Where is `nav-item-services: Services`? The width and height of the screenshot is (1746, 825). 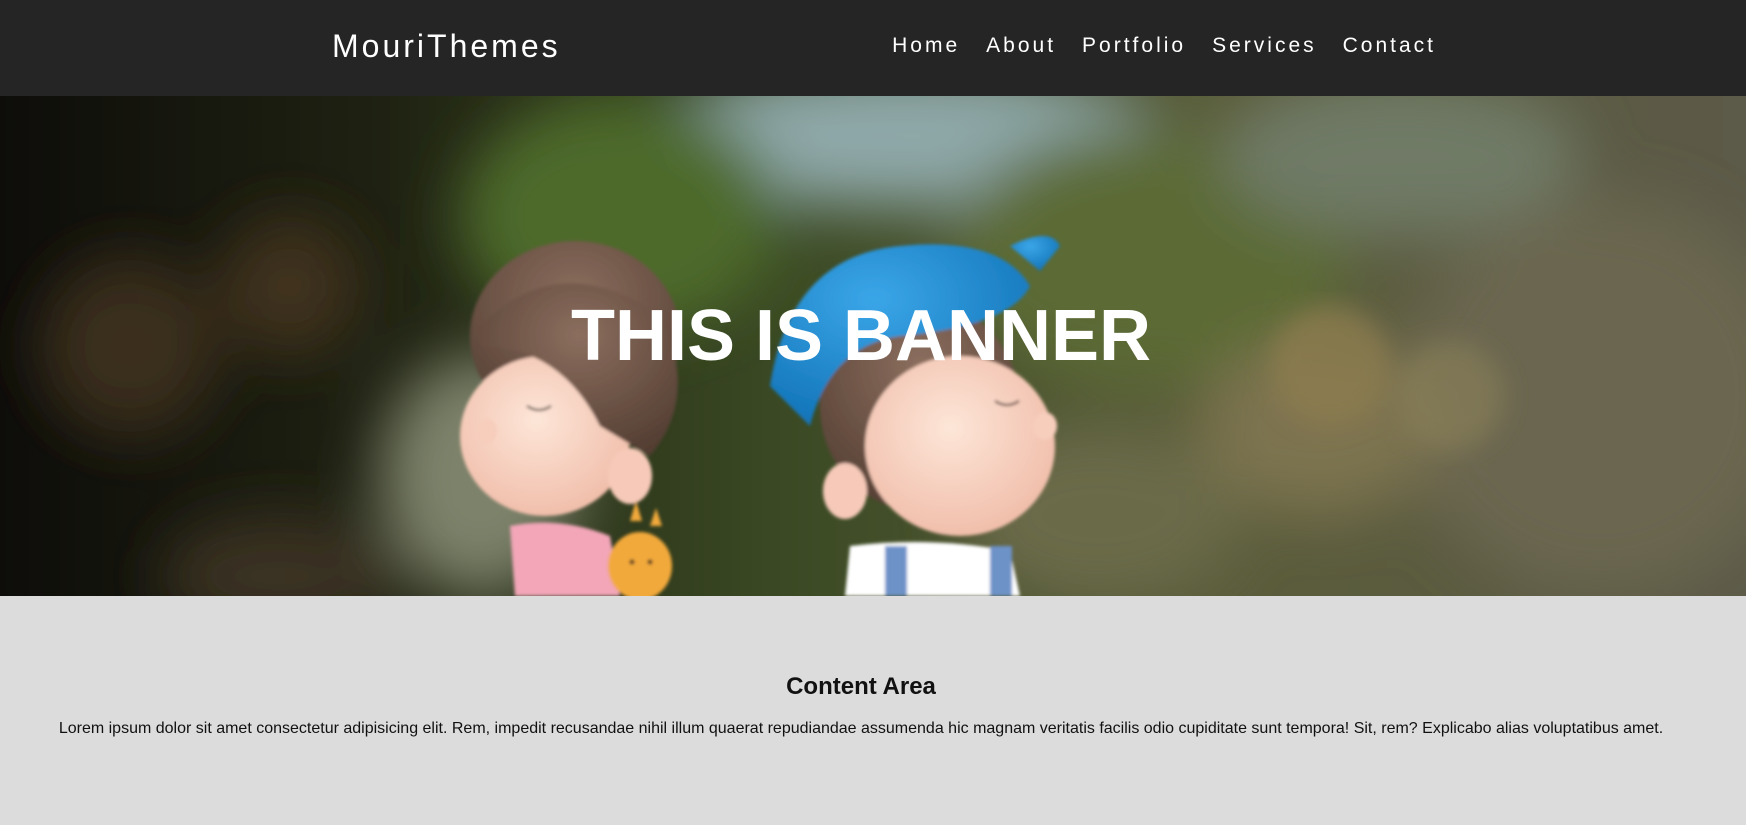
nav-item-services: Services is located at coordinates (1264, 46).